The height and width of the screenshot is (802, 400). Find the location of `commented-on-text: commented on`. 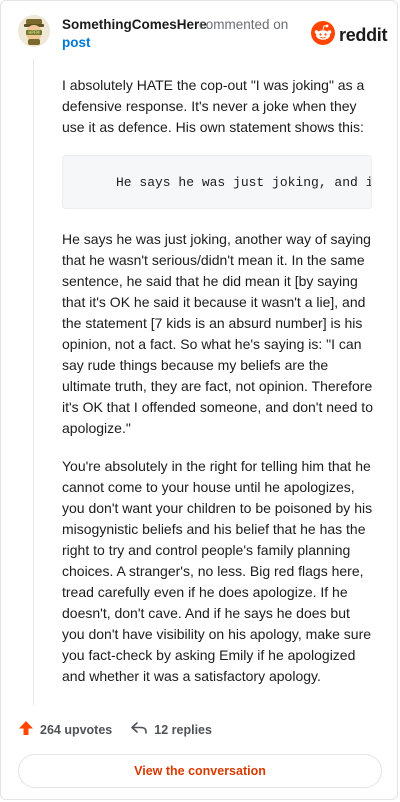

commented-on-text: commented on is located at coordinates (244, 24).